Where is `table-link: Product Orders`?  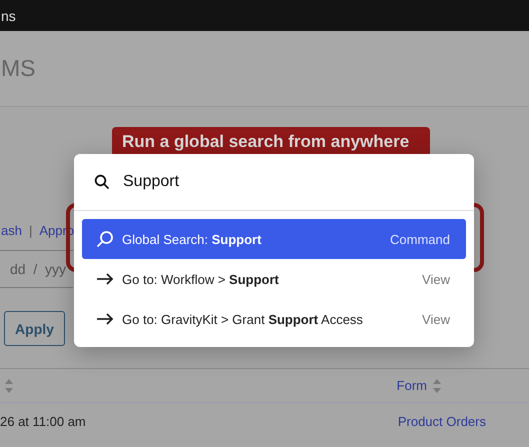 table-link: Product Orders is located at coordinates (442, 421).